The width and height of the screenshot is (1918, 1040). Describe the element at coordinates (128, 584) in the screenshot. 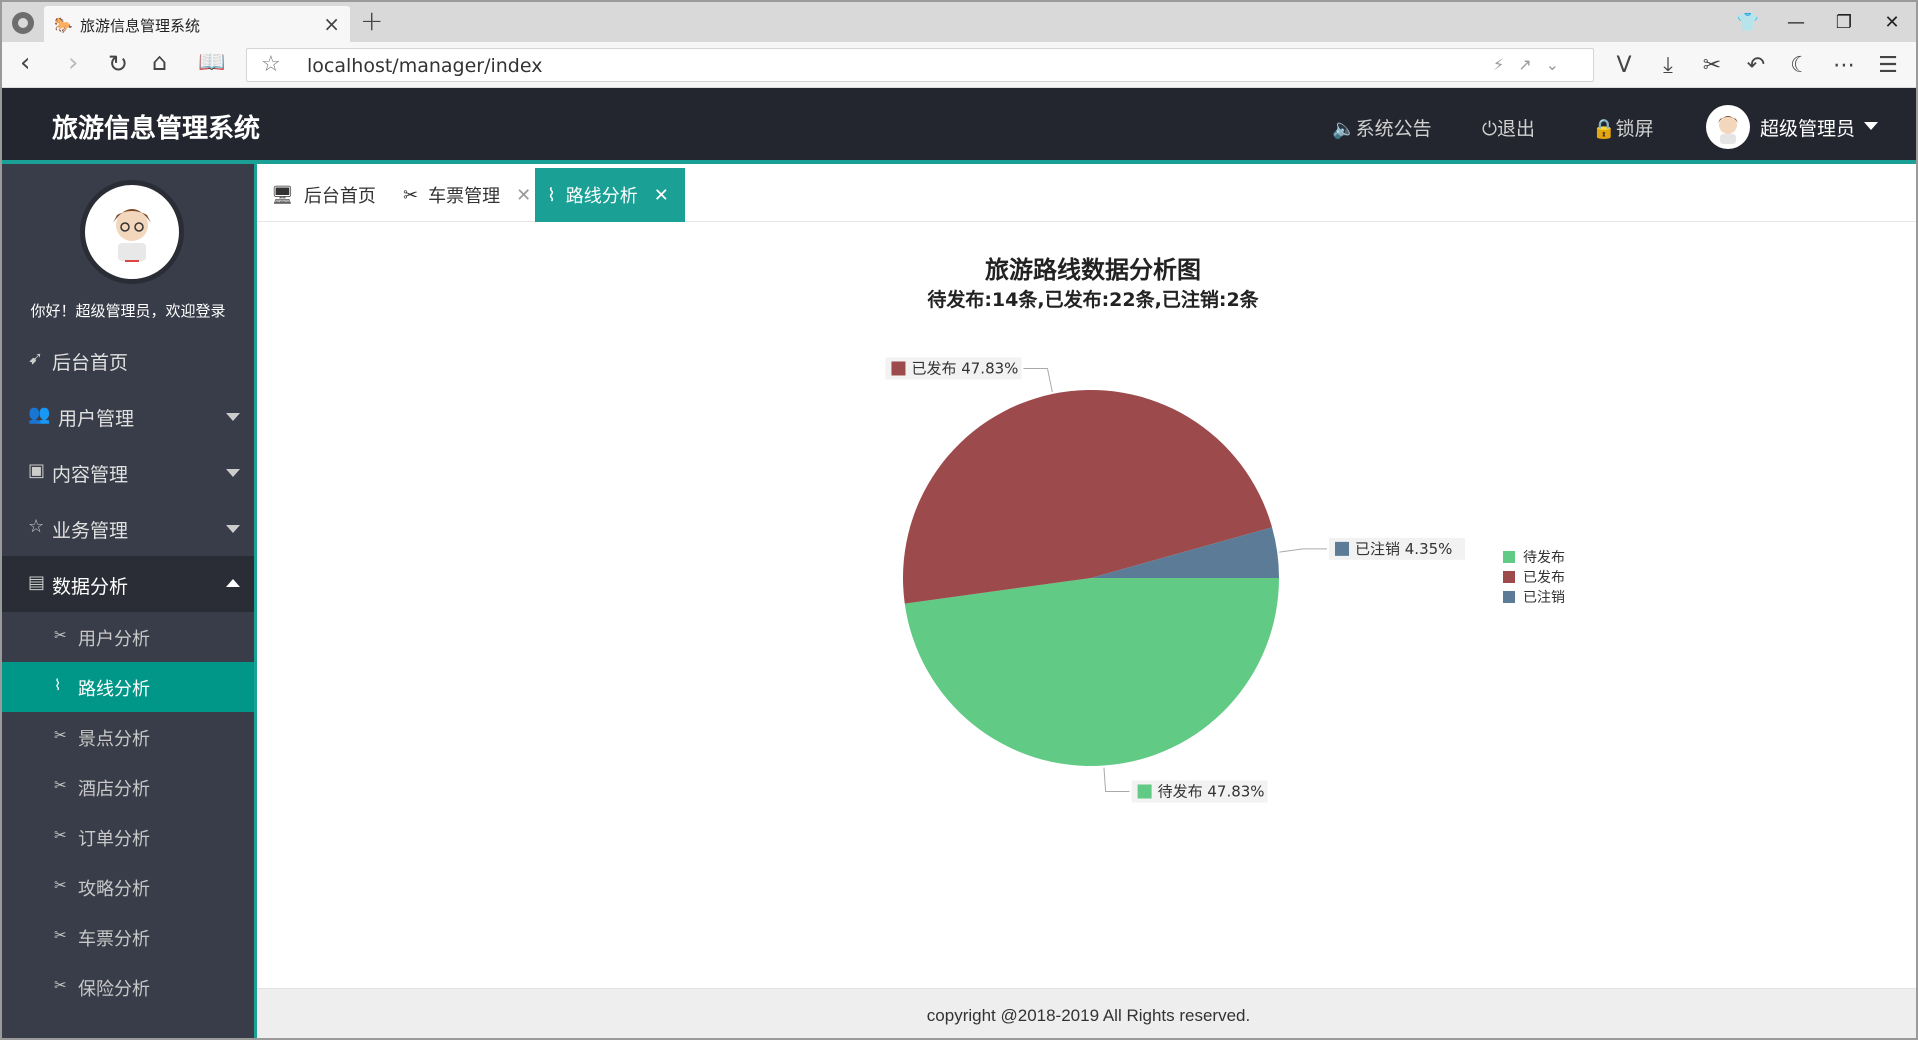

I see `sidebar-item-analysis: ▤ 数据分析` at that location.